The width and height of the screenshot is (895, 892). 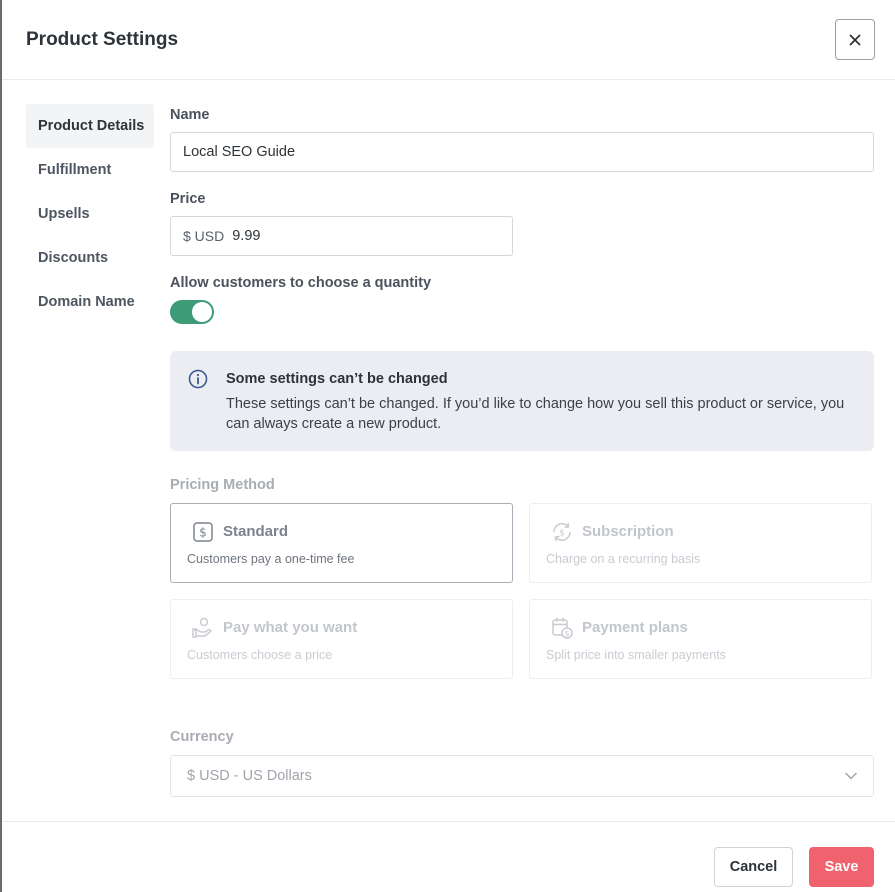 I want to click on info-icon, so click(x=198, y=379).